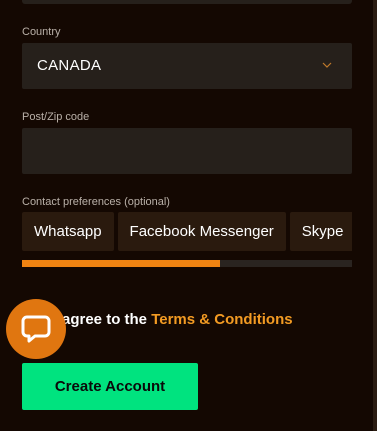 Image resolution: width=377 pixels, height=431 pixels. I want to click on country-select: CANADA, so click(187, 66).